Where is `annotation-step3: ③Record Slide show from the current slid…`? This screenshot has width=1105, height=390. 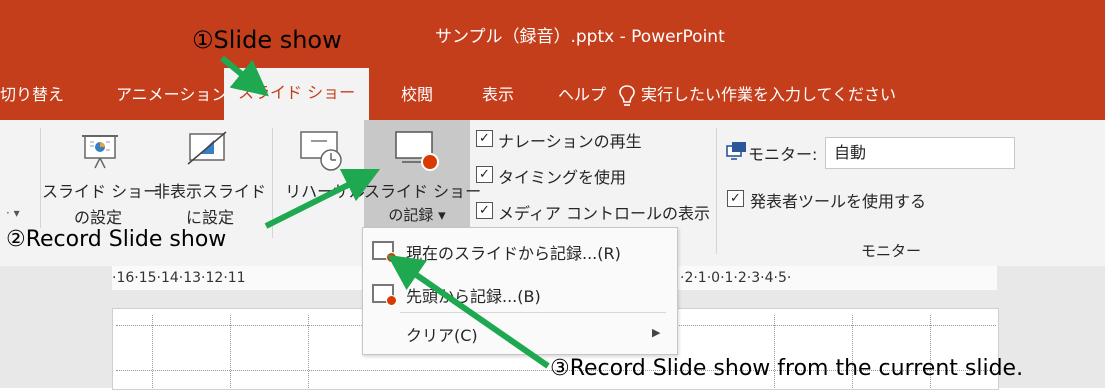
annotation-step3: ③Record Slide show from the current slid… is located at coordinates (787, 368).